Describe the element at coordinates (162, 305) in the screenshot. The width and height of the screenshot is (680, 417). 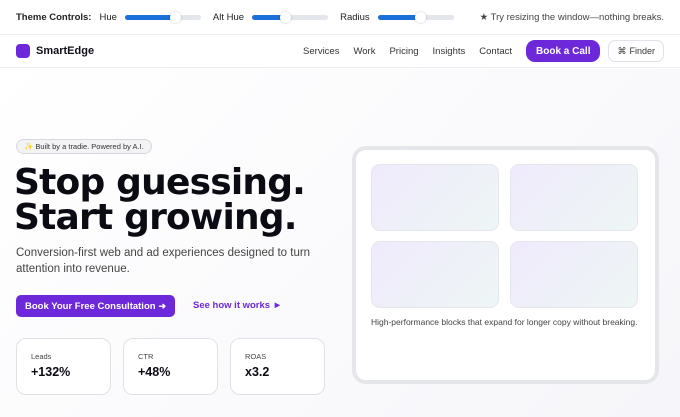
I see `arrow-right-icon: ➜` at that location.